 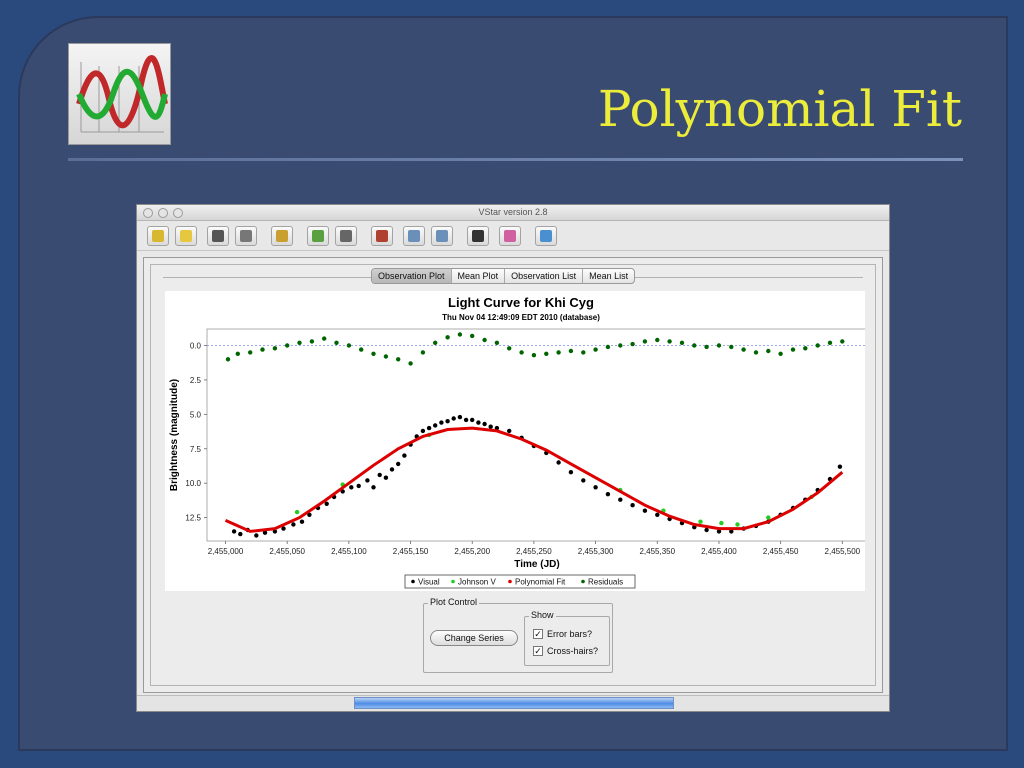 I want to click on legend-marker, so click(x=510, y=581).